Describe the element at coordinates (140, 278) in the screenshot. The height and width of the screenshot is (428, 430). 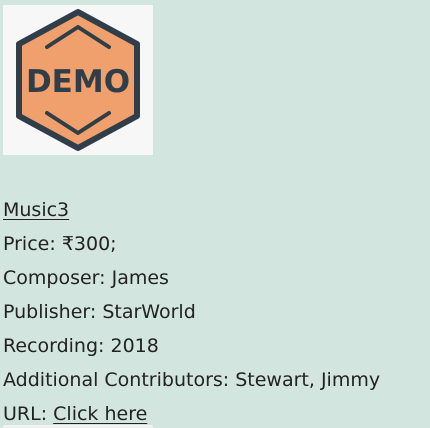
I see `composer-value: James` at that location.